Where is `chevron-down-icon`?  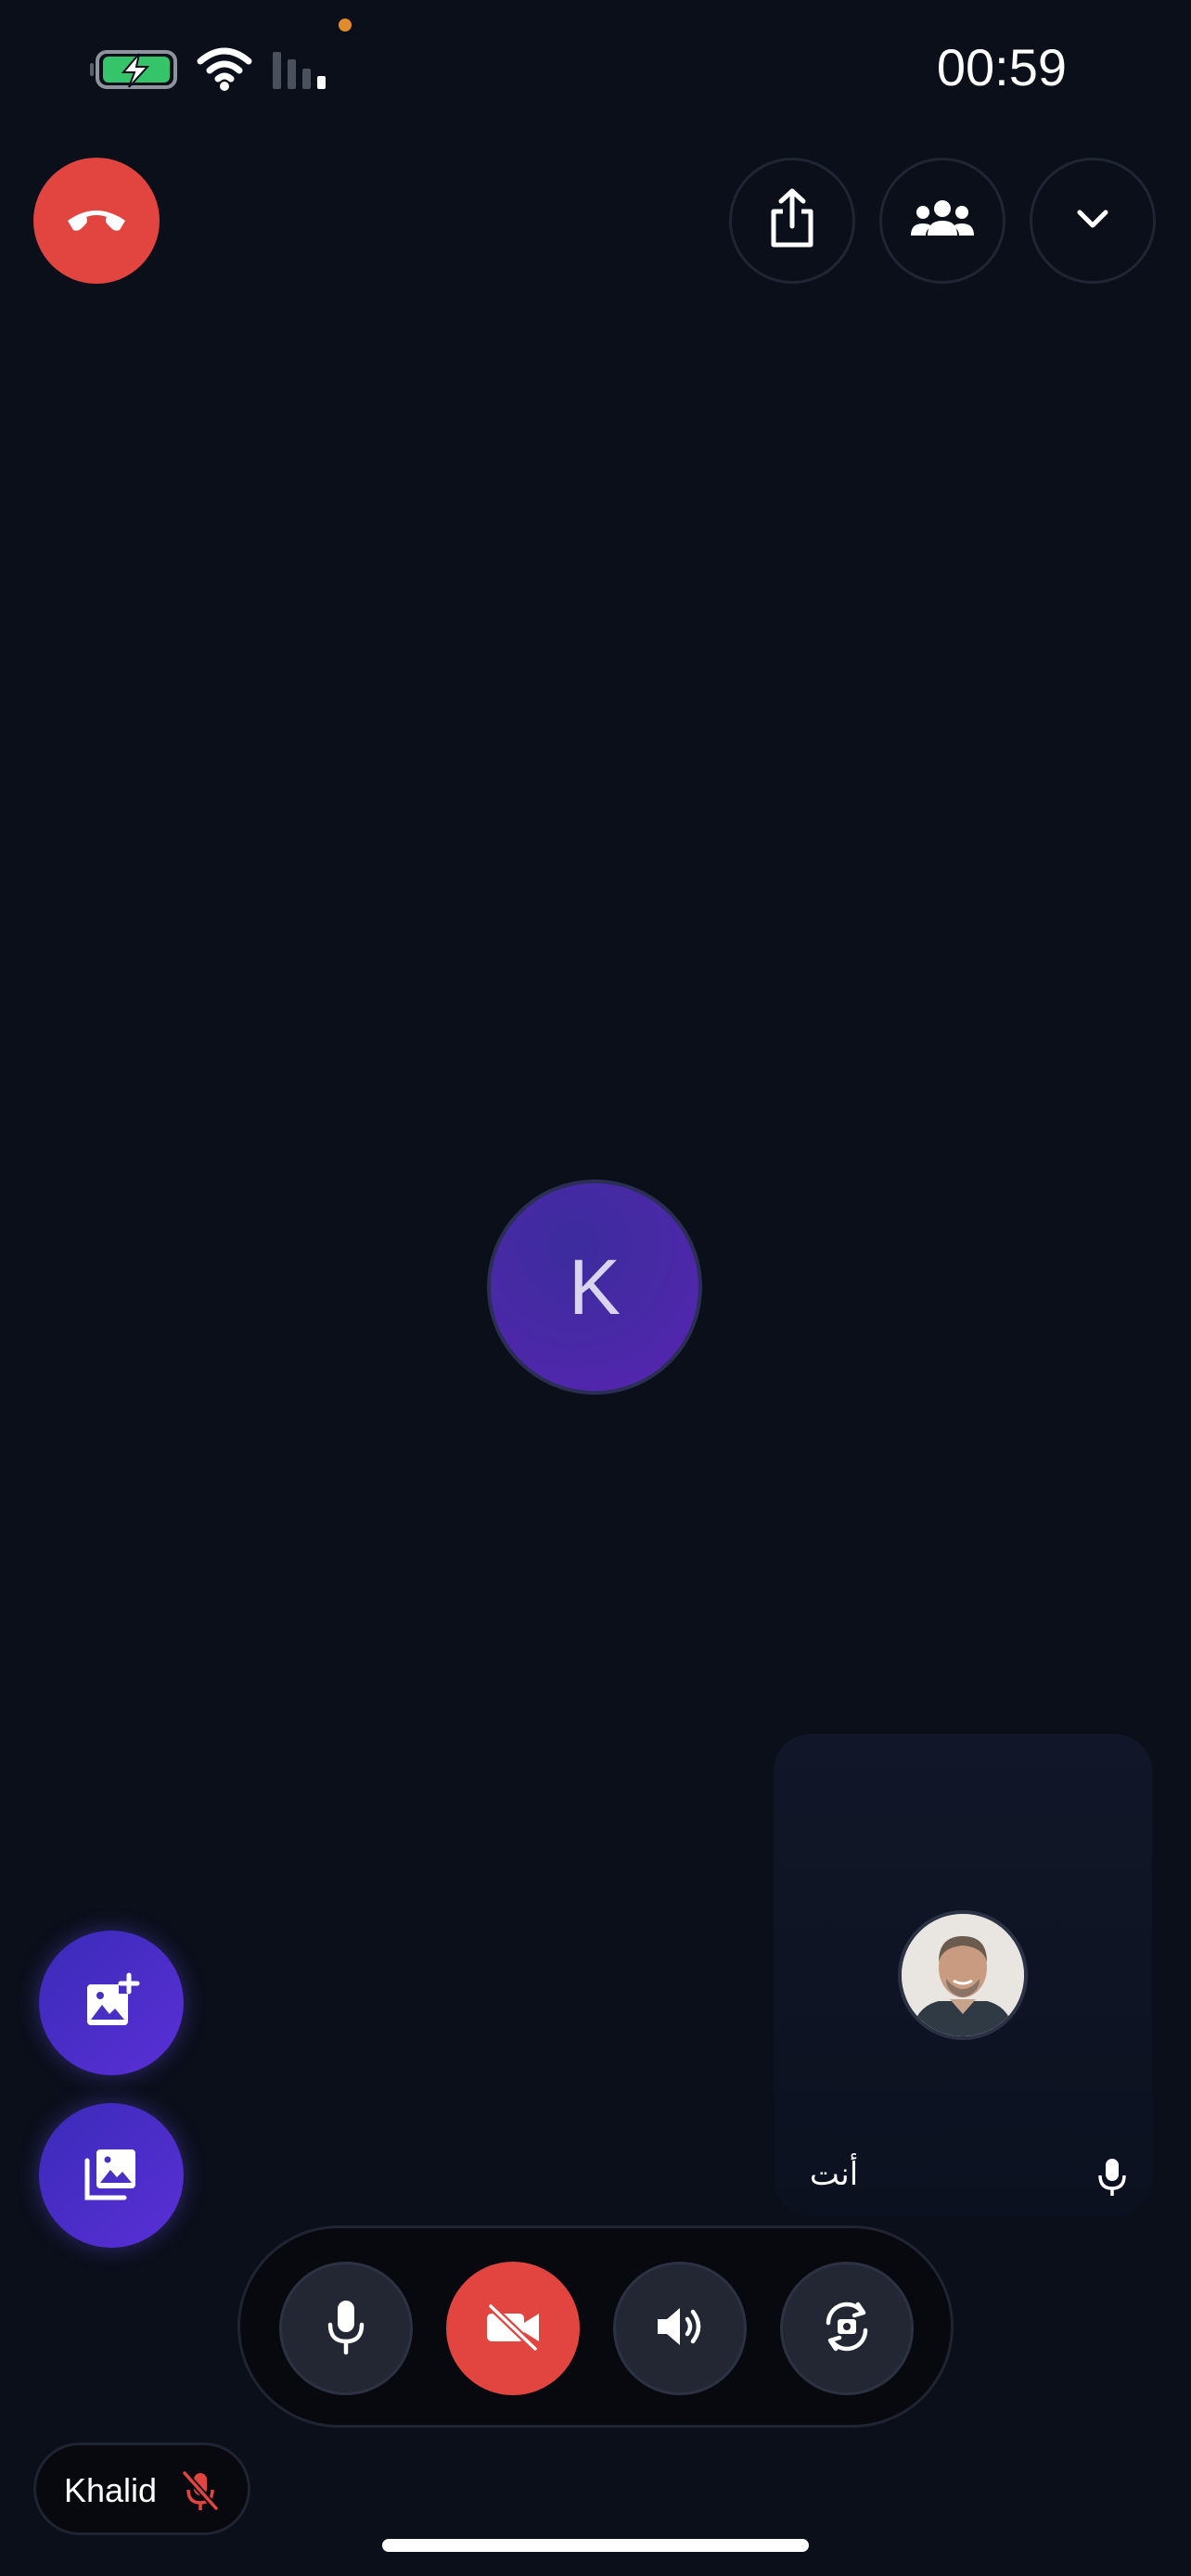 chevron-down-icon is located at coordinates (1092, 222).